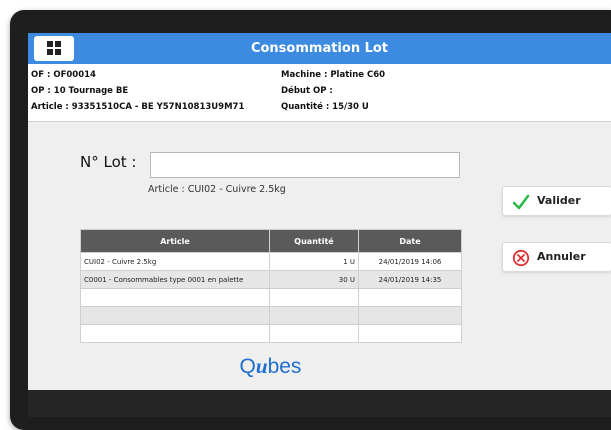  What do you see at coordinates (333, 75) in the screenshot?
I see `machine-info: Machine : Platine C60` at bounding box center [333, 75].